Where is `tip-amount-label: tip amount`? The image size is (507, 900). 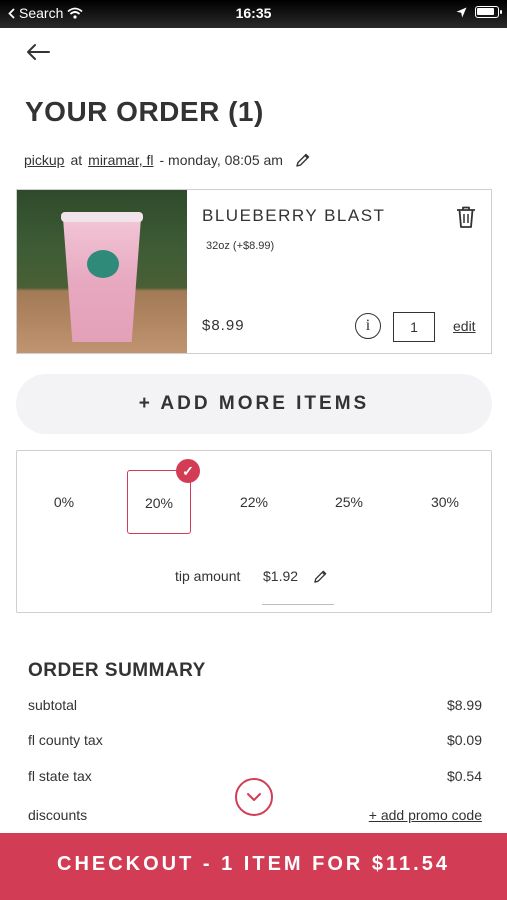 tip-amount-label: tip amount is located at coordinates (208, 576).